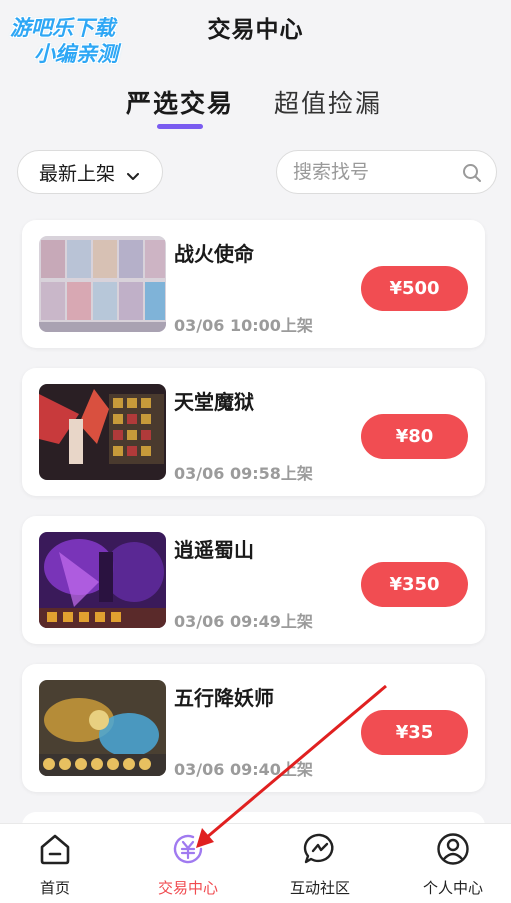  I want to click on user-icon, so click(453, 849).